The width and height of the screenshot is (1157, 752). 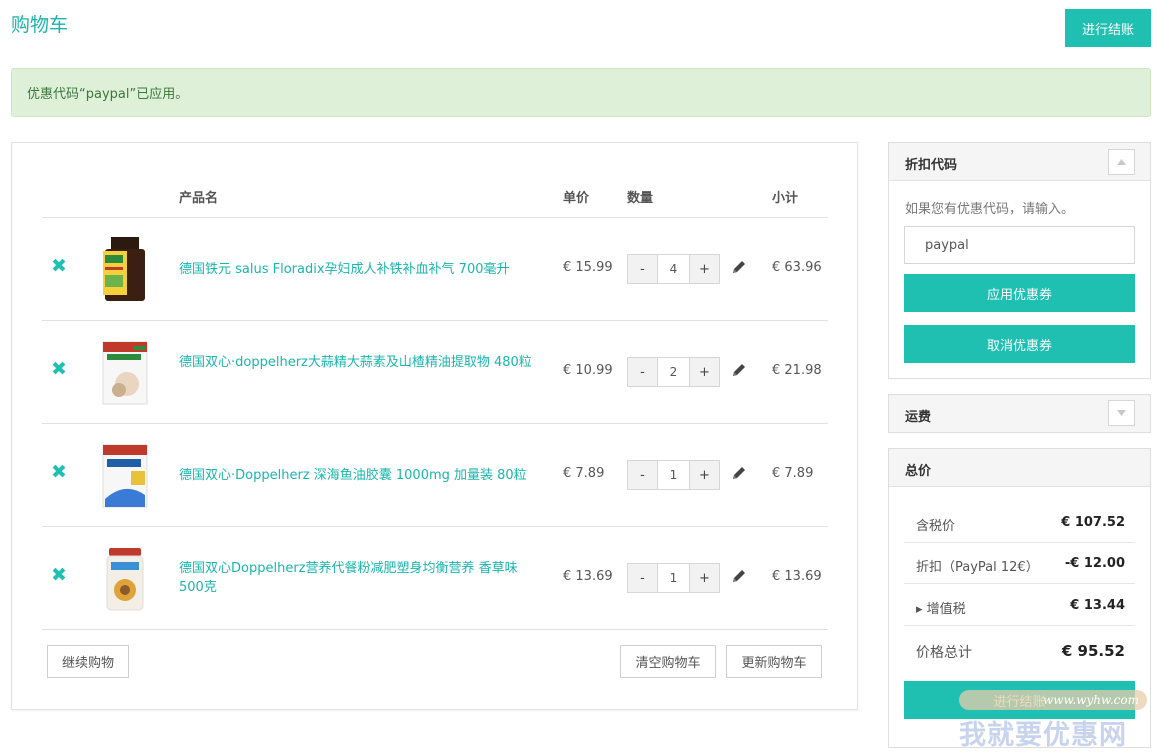 I want to click on unit-price: € 13.69, so click(x=588, y=576).